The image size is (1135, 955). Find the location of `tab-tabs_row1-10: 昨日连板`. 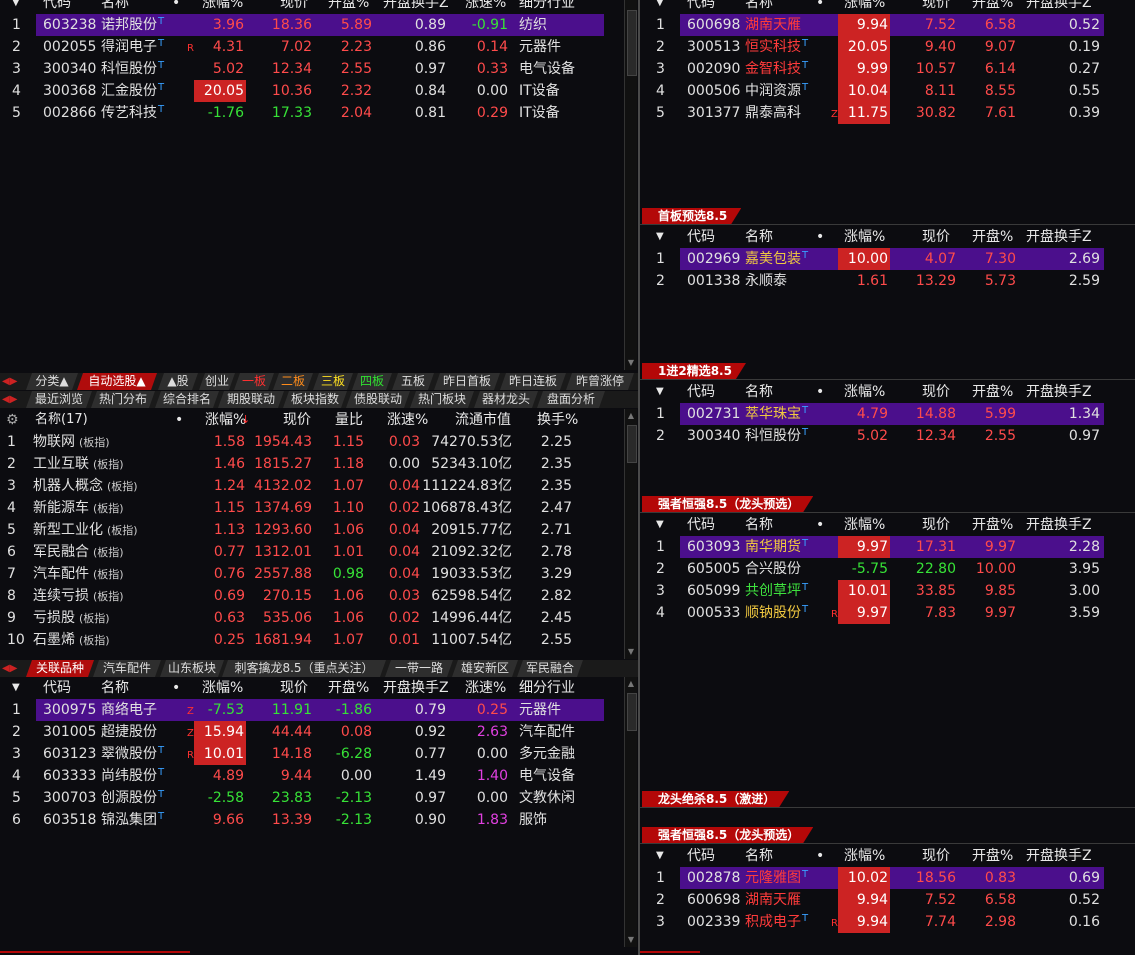

tab-tabs_row1-10: 昨日连板 is located at coordinates (533, 381).